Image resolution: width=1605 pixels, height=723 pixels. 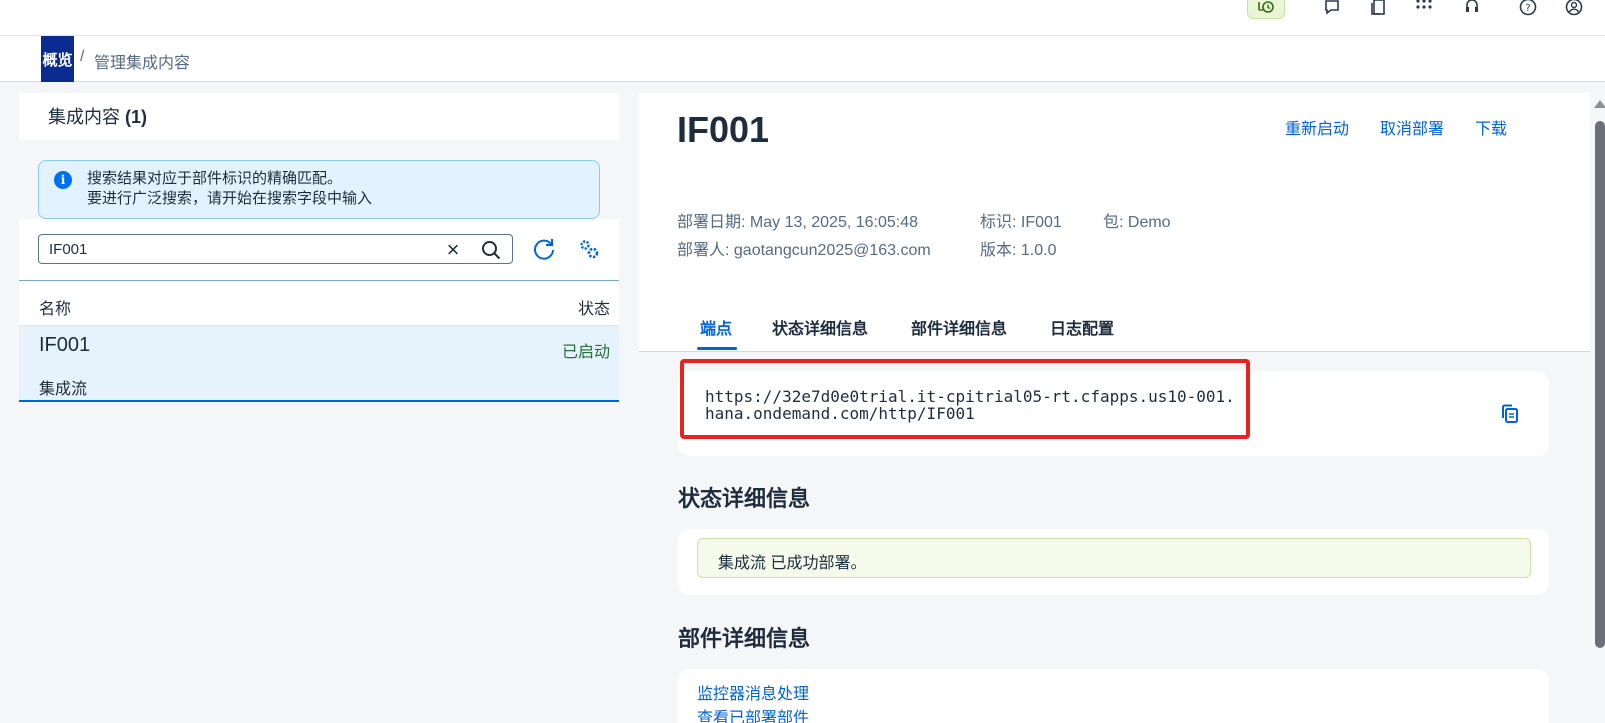 What do you see at coordinates (723, 129) in the screenshot?
I see `detail-title: IF001` at bounding box center [723, 129].